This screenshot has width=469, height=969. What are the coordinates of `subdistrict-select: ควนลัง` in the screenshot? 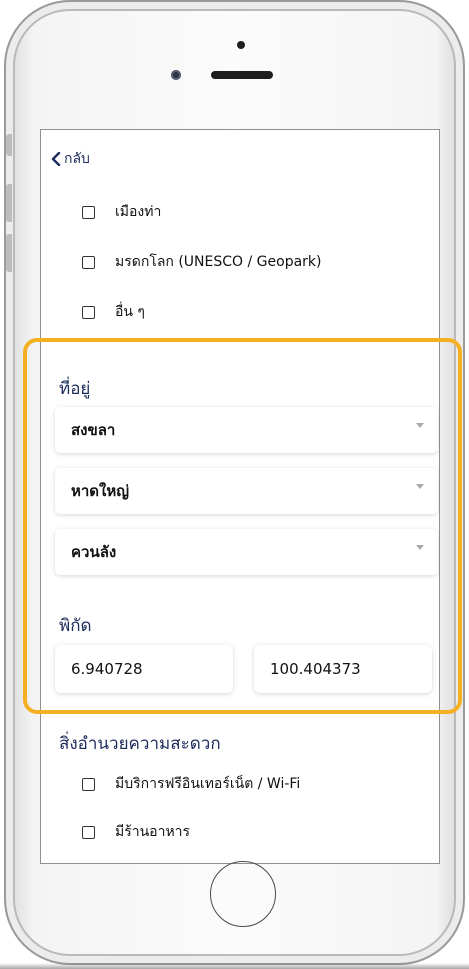 It's located at (246, 552).